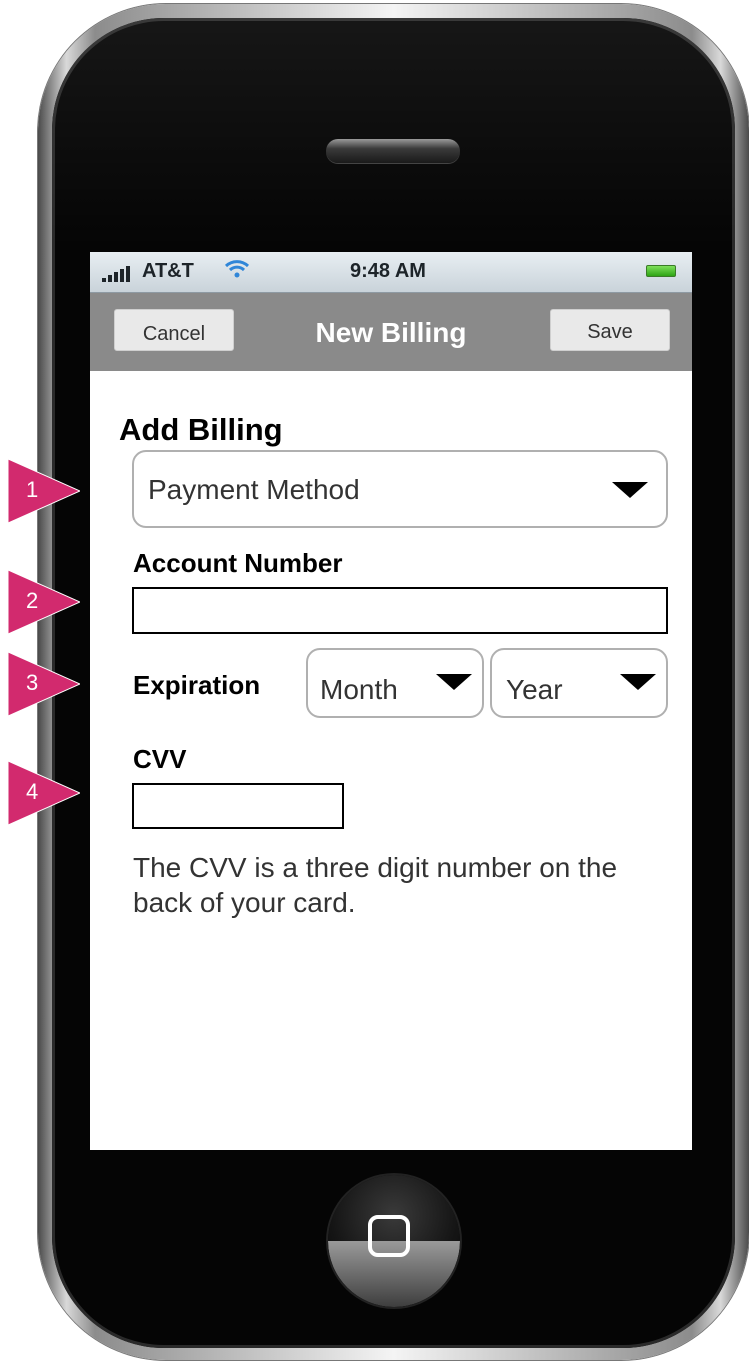 This screenshot has height=1362, width=749. I want to click on callout-marker-2: 2, so click(44, 602).